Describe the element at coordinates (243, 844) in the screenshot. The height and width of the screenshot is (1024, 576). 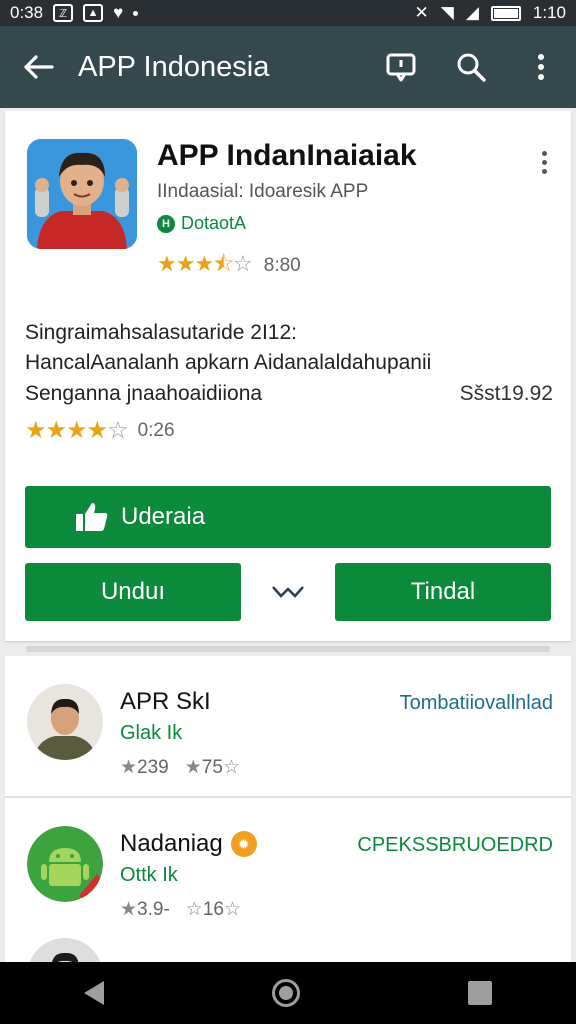
I see `gear-icon: ✹` at that location.